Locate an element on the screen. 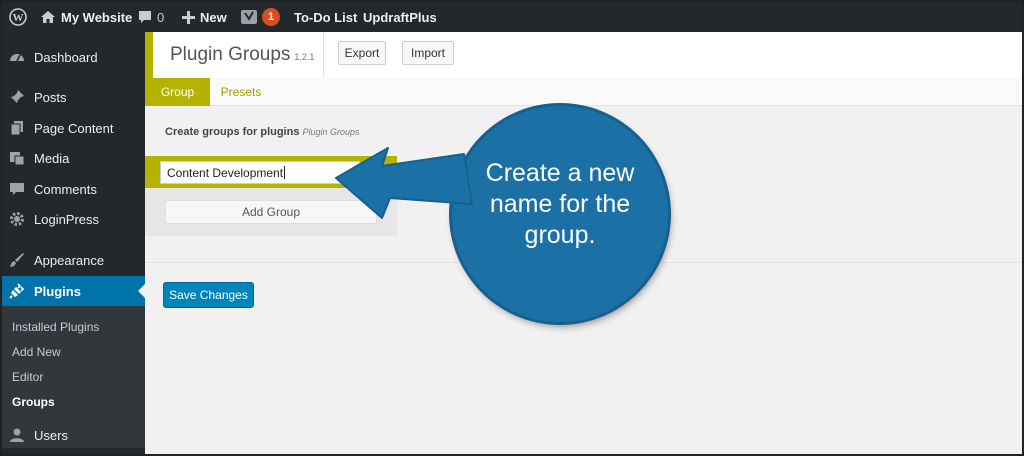 This screenshot has height=456, width=1024. gear-icon is located at coordinates (17, 219).